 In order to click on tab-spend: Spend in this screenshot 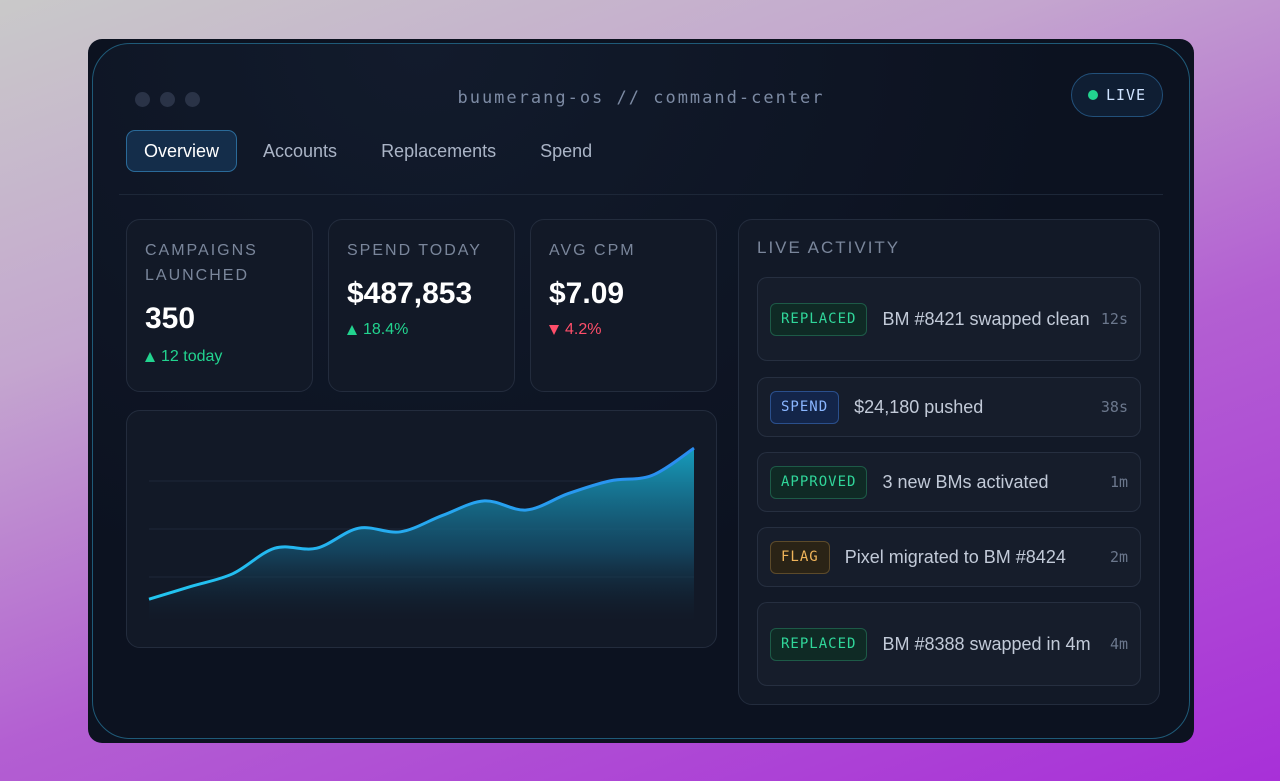, I will do `click(566, 151)`.